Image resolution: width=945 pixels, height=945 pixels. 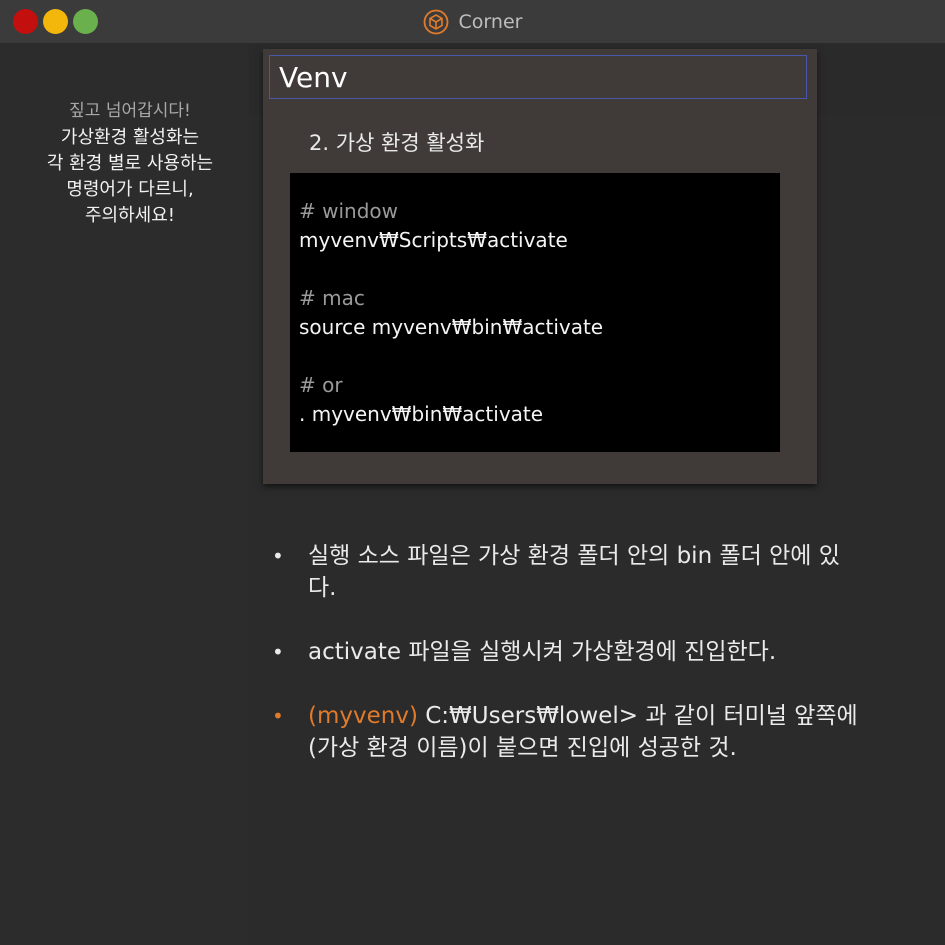 I want to click on card-title-field: Venv, so click(x=538, y=77).